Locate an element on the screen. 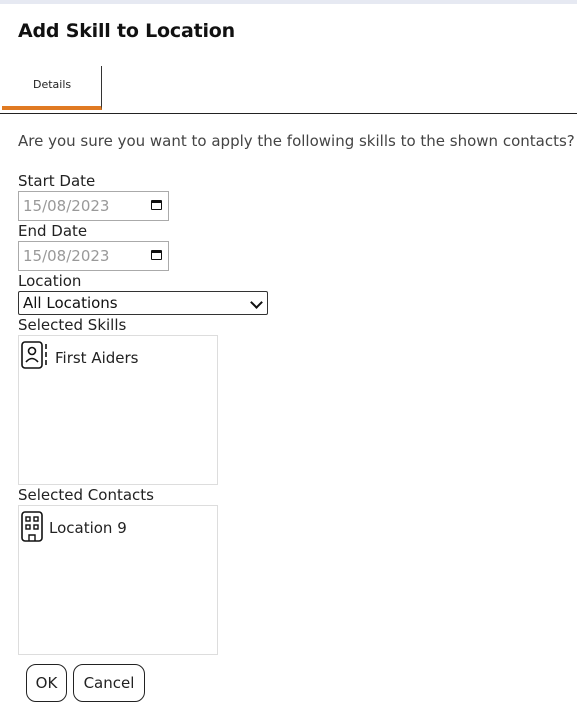 This screenshot has height=712, width=577. start-date-label: Start Date is located at coordinates (57, 181).